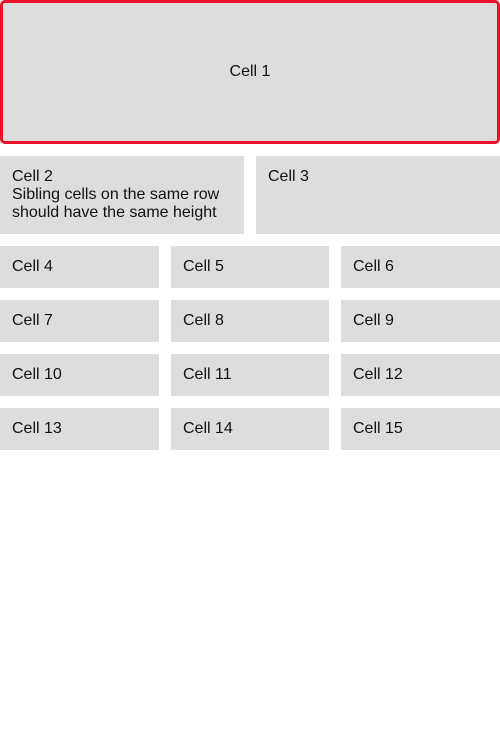  Describe the element at coordinates (420, 267) in the screenshot. I see `grid-cell-6: Cell 6` at that location.